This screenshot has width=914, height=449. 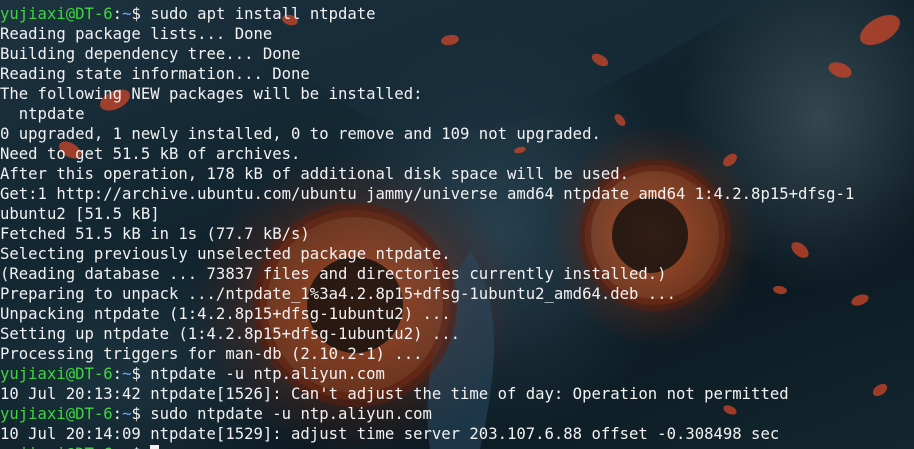 I want to click on prompt-line-partial: yujiaxi@DT-6:~$, so click(x=80, y=446).